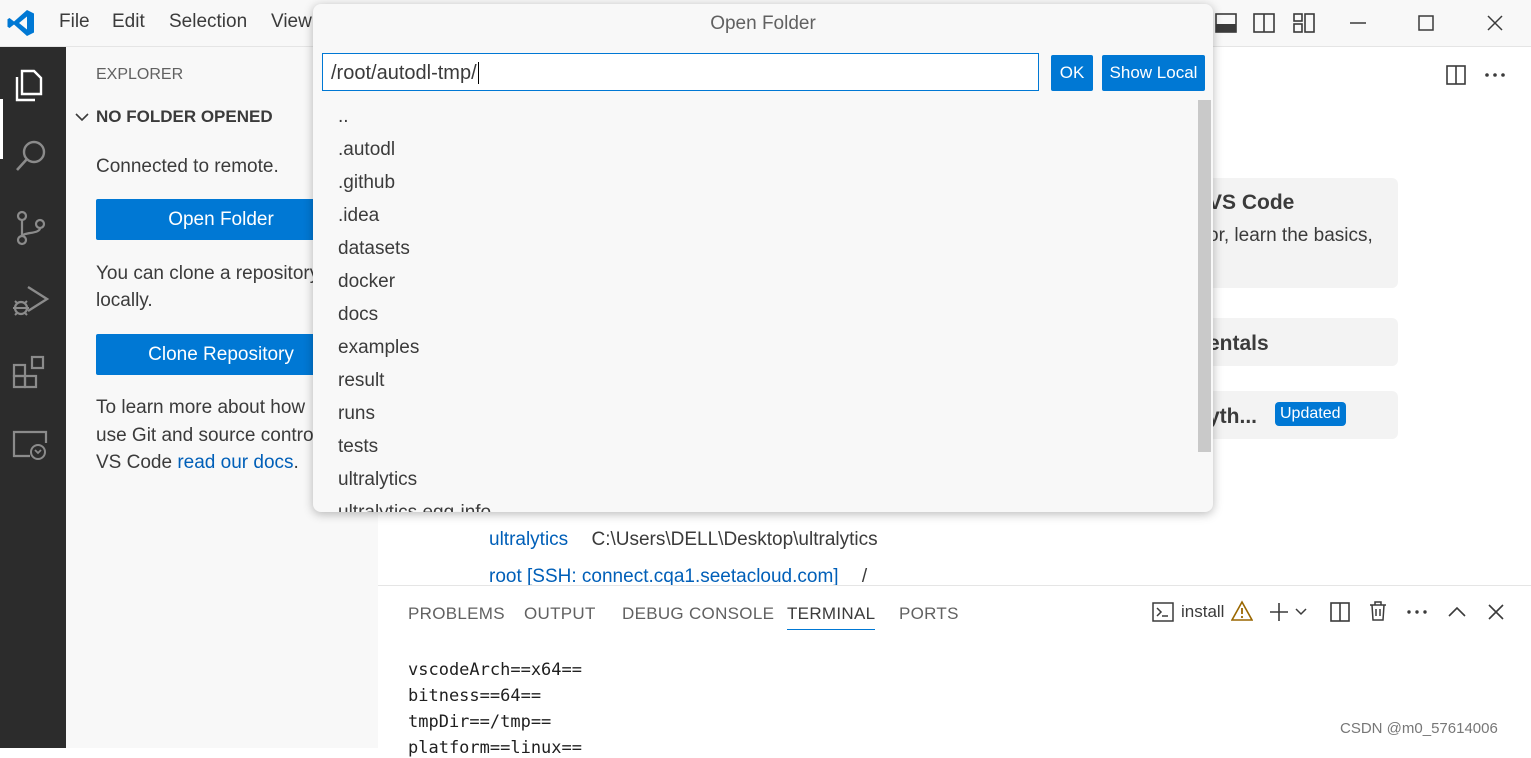 Image resolution: width=1531 pixels, height=758 pixels. Describe the element at coordinates (374, 249) in the screenshot. I see `folder-item: datasets` at that location.